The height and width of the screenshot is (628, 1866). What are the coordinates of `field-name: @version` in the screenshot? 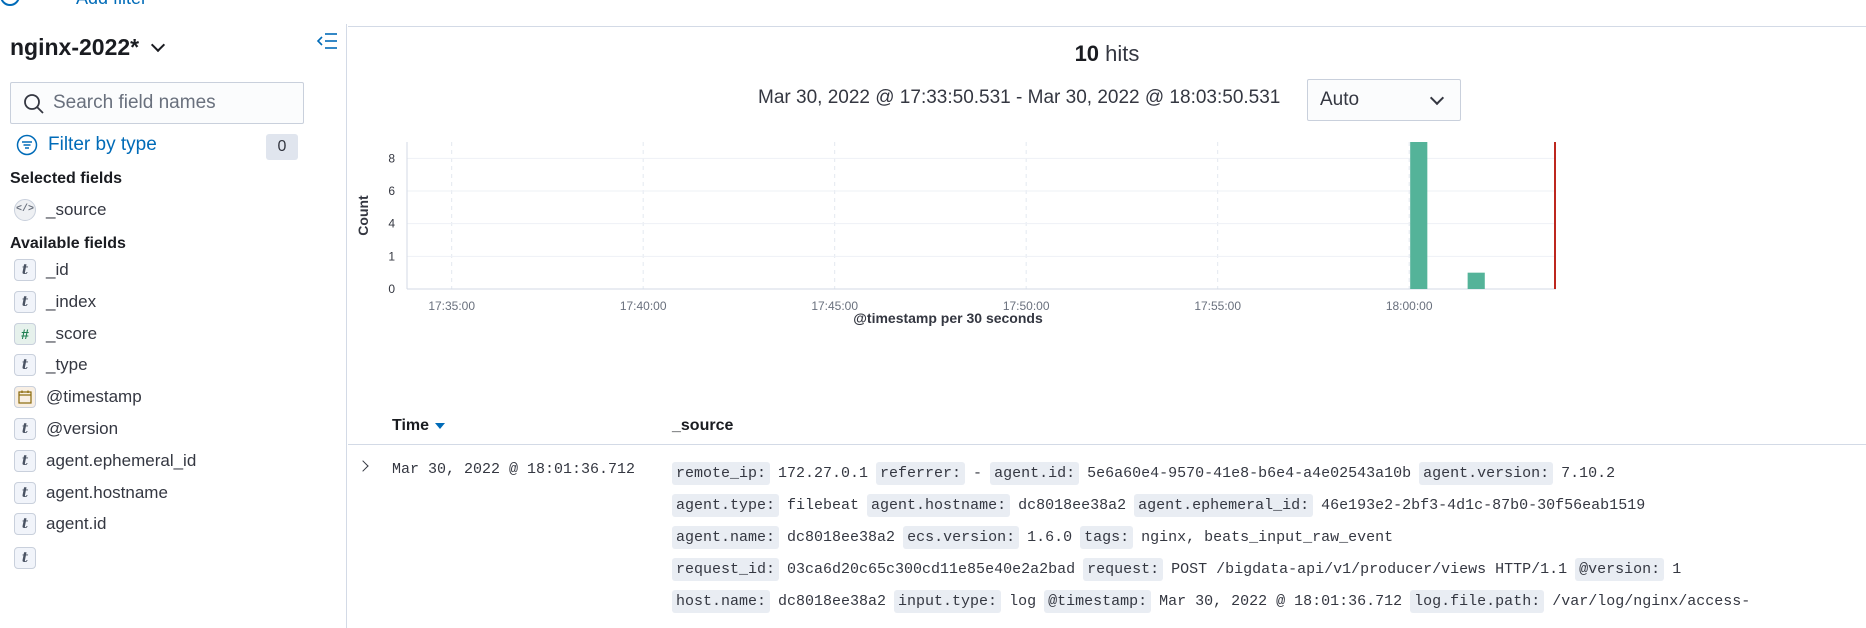 It's located at (82, 428).